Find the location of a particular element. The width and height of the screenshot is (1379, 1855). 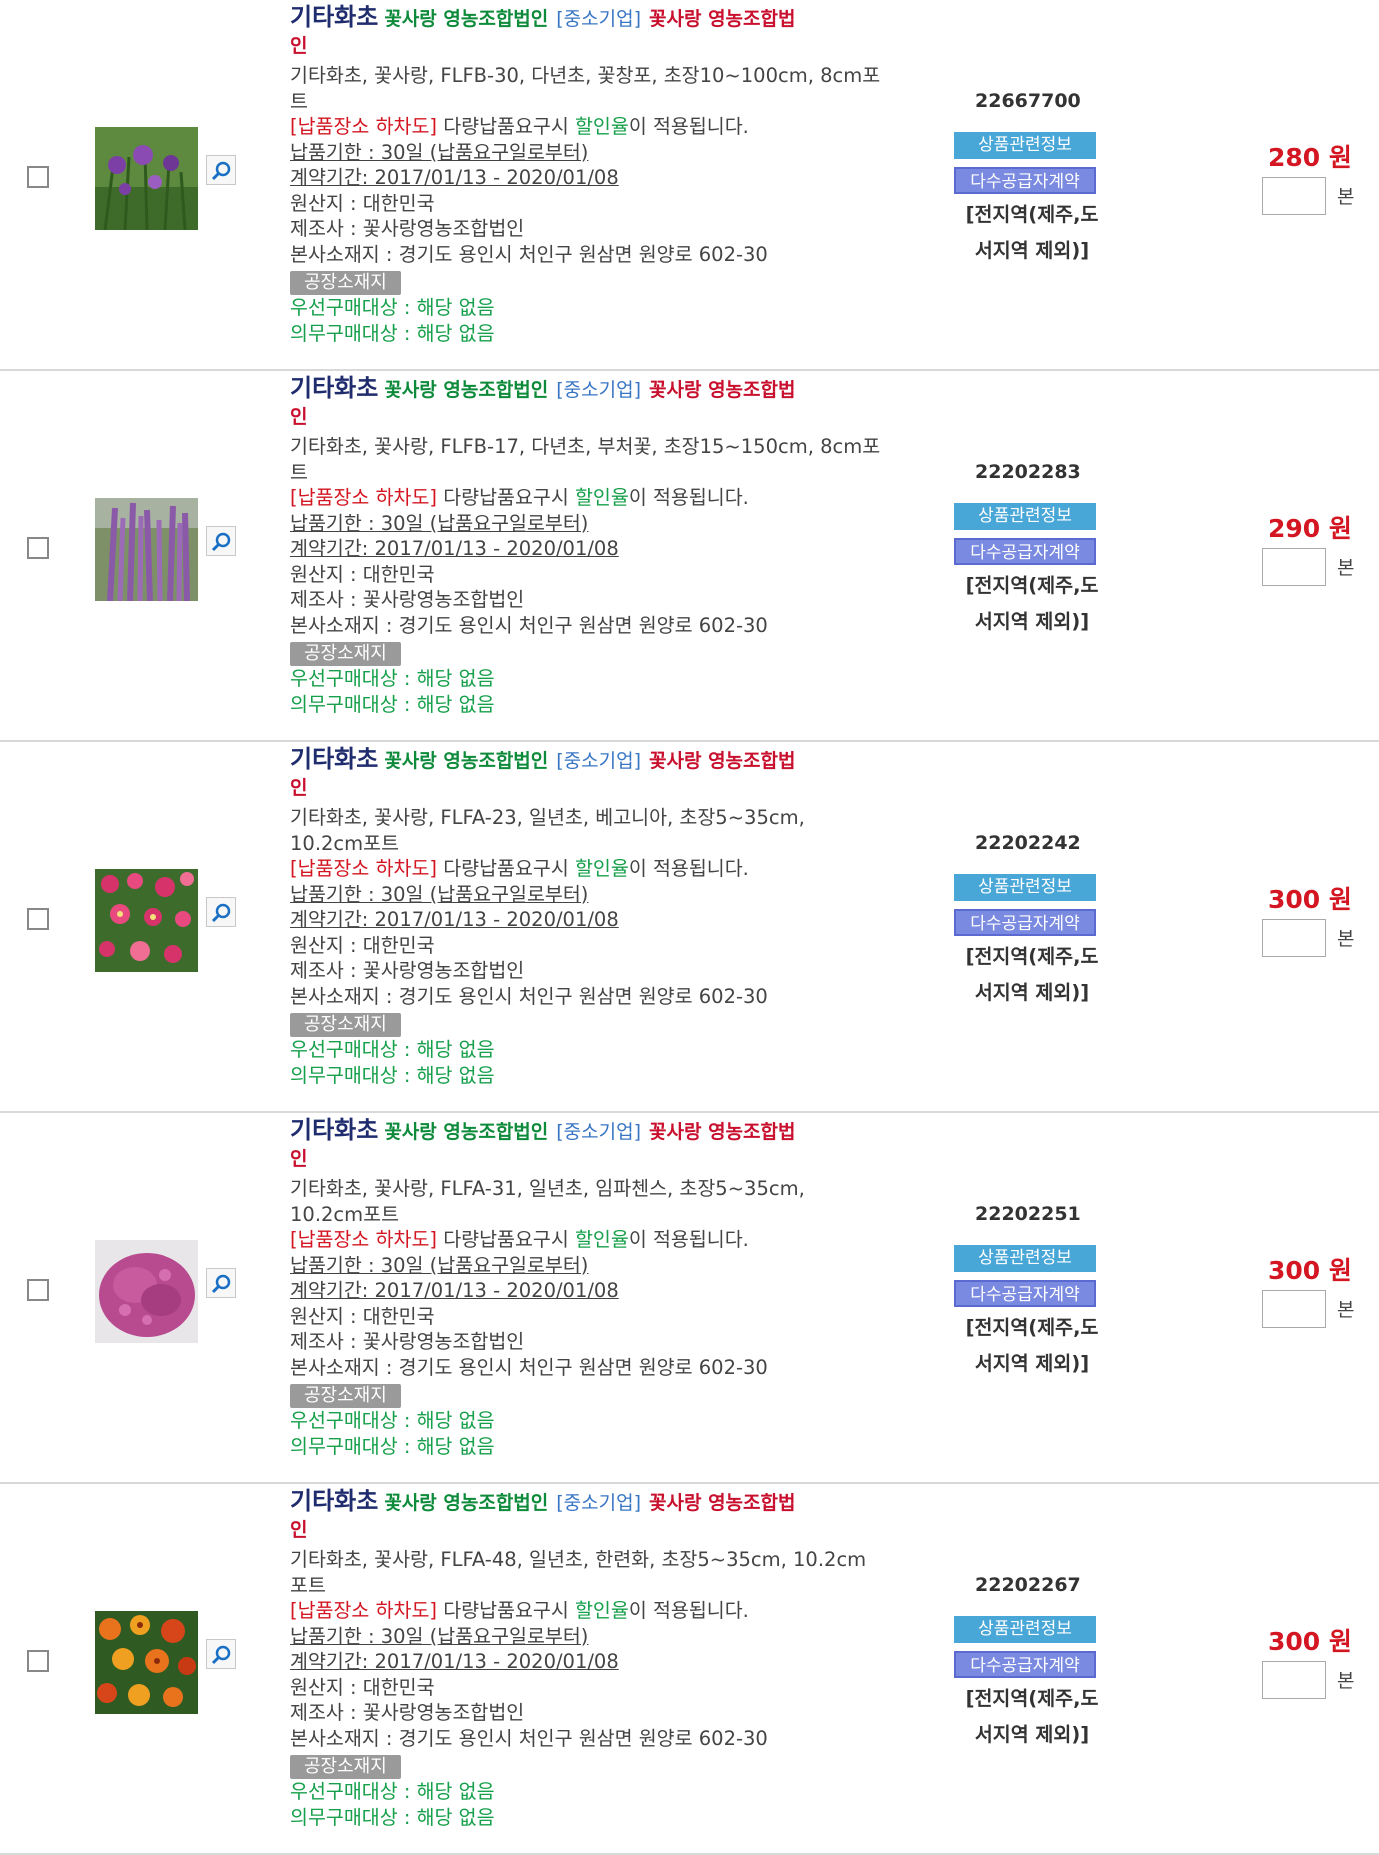

product-code: 22202242 is located at coordinates (1028, 843).